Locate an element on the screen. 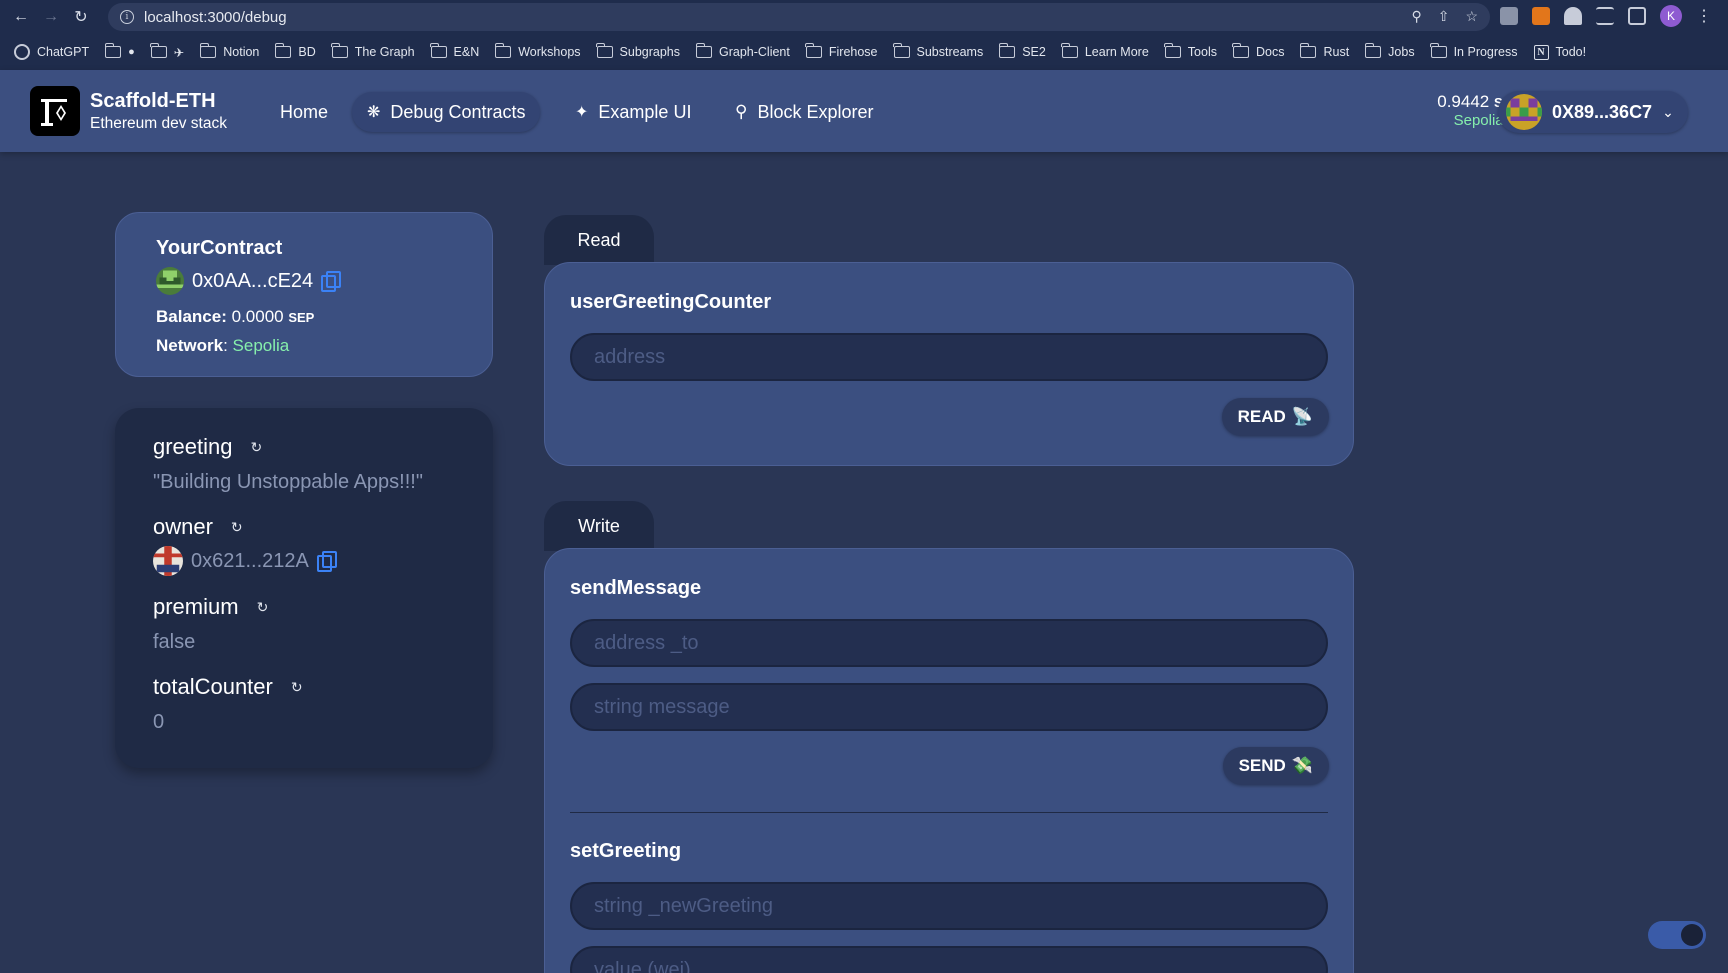 This screenshot has height=973, width=1728. bookmark-se2: SE2 is located at coordinates (1022, 51).